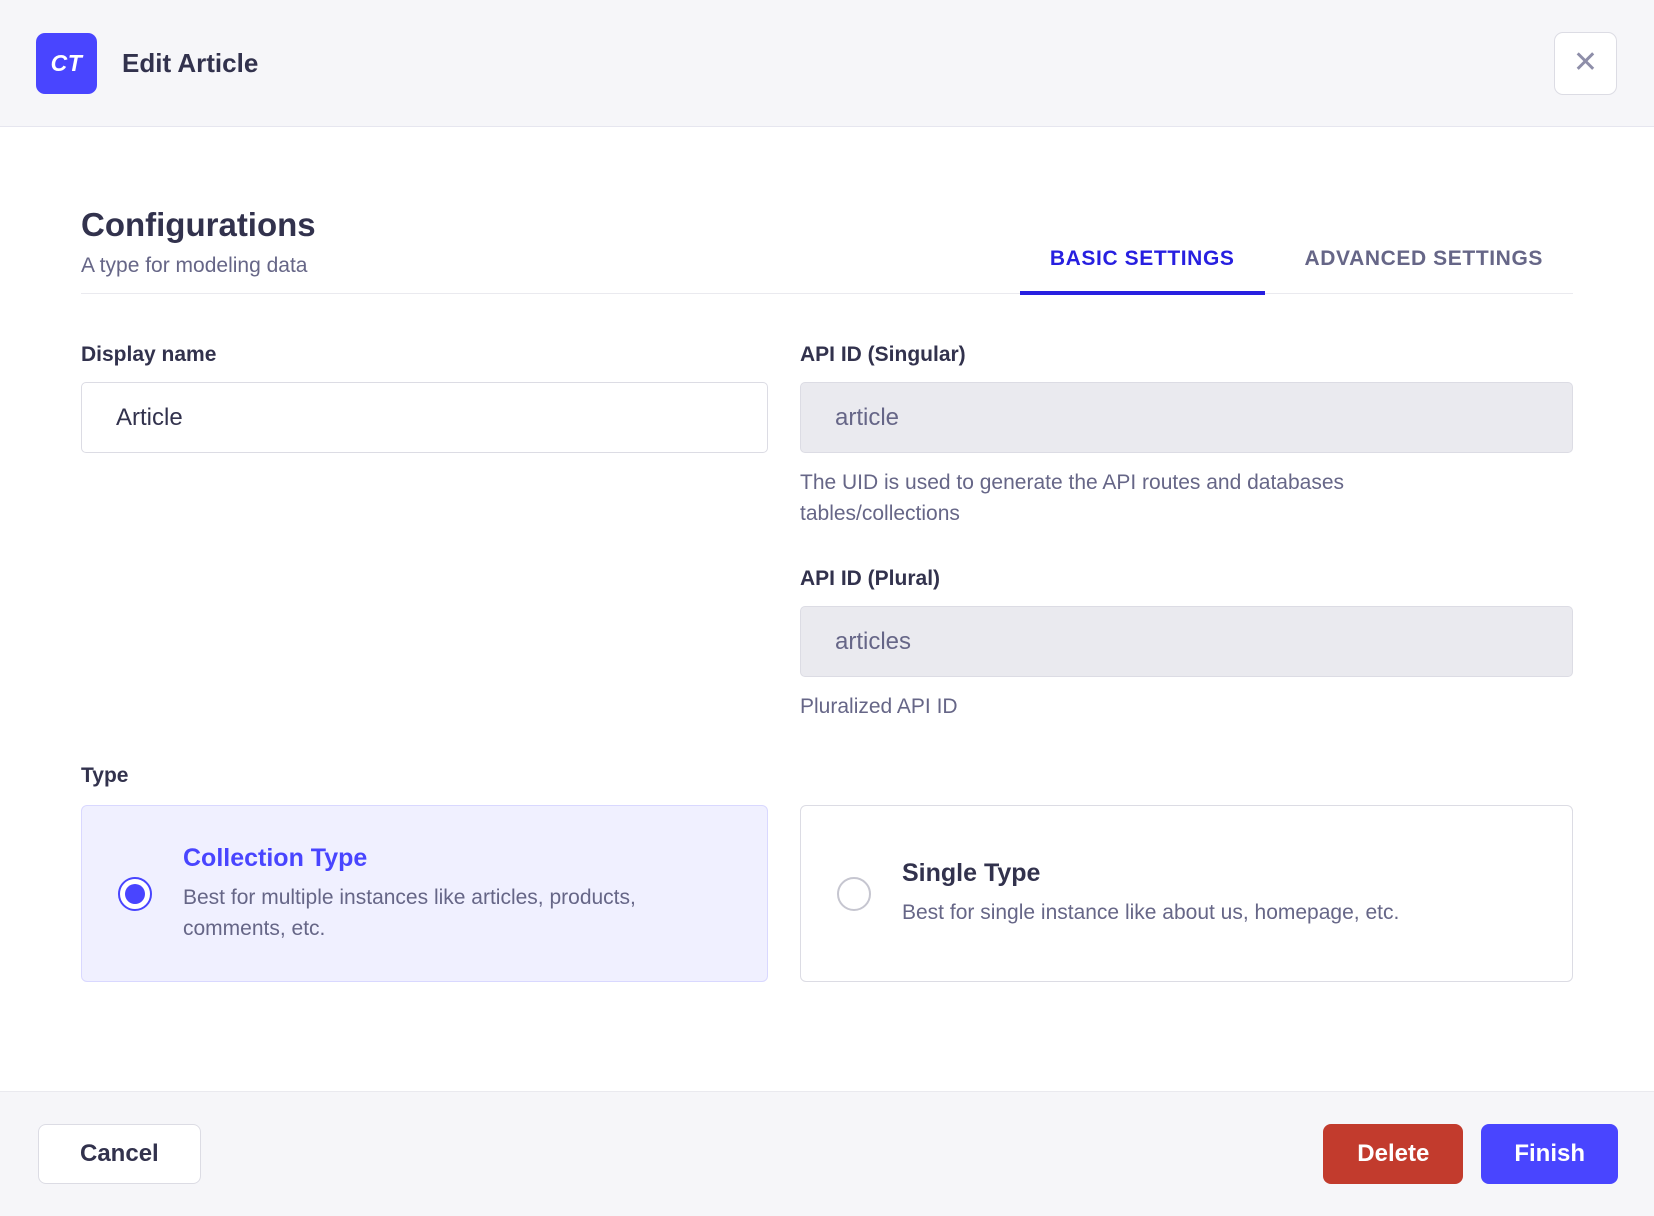  Describe the element at coordinates (1549, 1154) in the screenshot. I see `finish-button: Finish` at that location.